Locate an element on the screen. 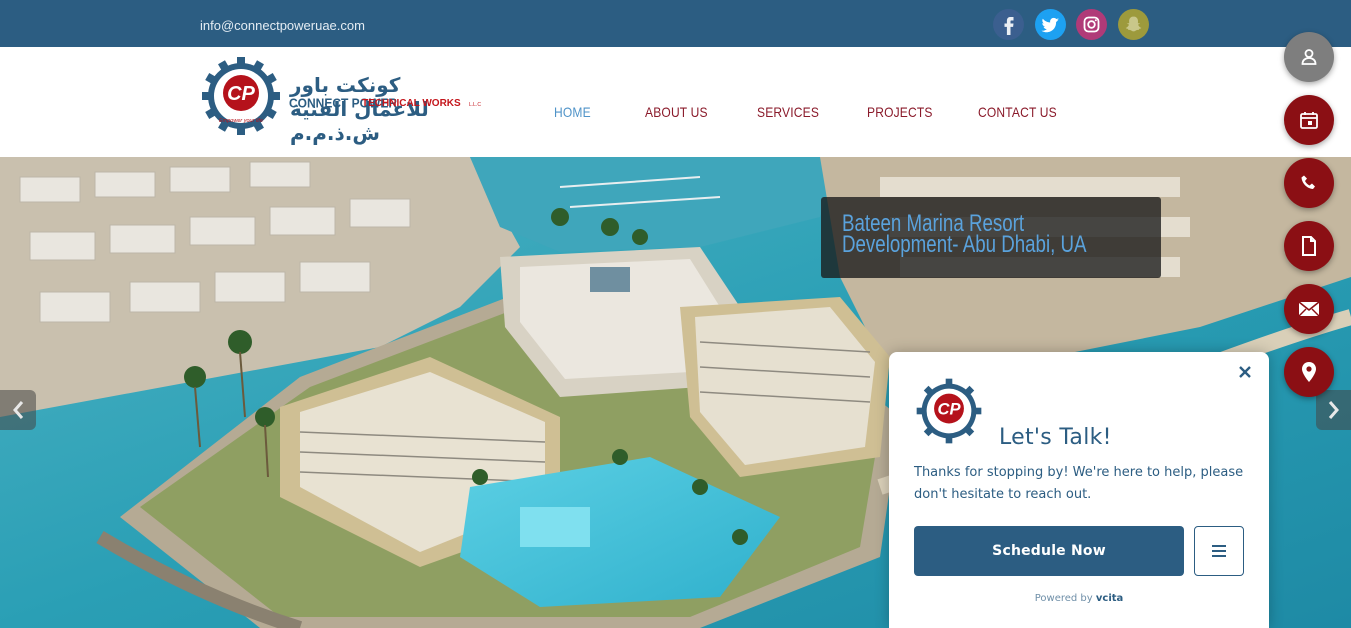 Image resolution: width=1351 pixels, height=628 pixels. slide-caption-line-2: Development- Abu Dhabi, UA is located at coordinates (964, 244).